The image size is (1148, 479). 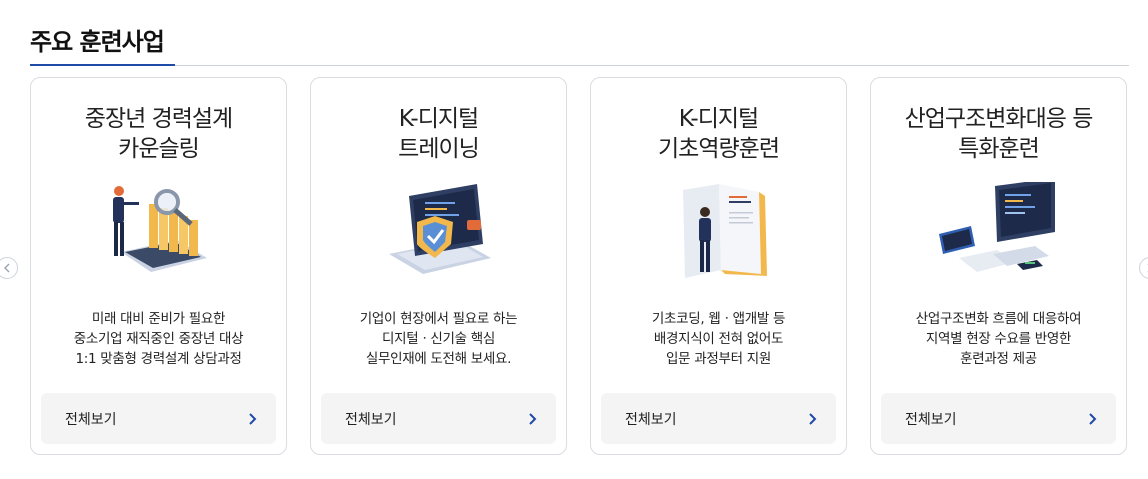 I want to click on card-description: 기초코딩, 웹ㆍ앱개발 등 배경지식이 전혀 없어도 입문 과정부터 지원, so click(x=718, y=339).